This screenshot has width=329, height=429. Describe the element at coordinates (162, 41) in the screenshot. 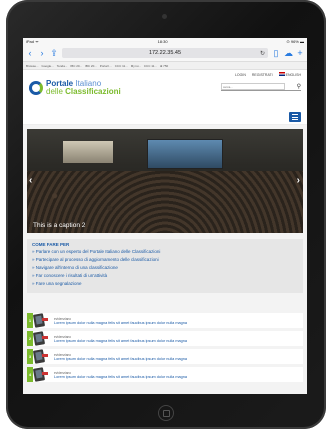

I see `clock-label: 18:30` at that location.